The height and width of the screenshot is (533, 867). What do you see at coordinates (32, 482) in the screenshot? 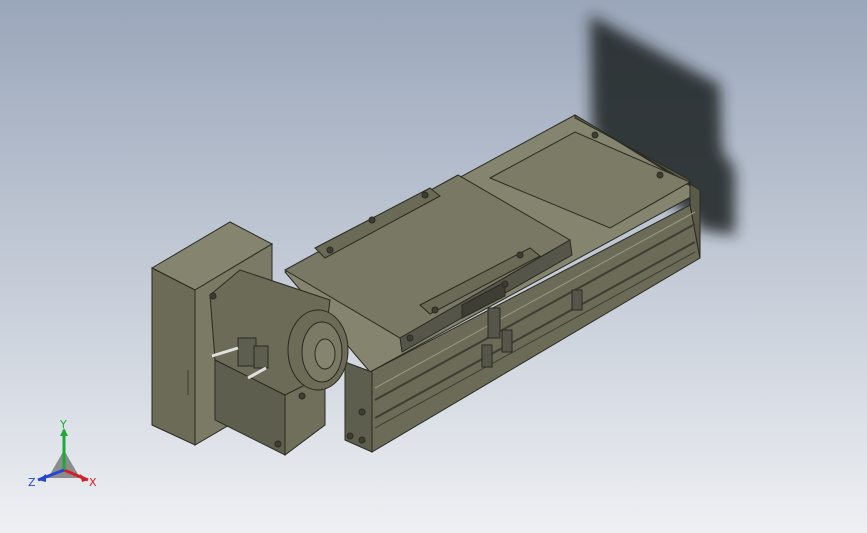
I see `z-axis-label: Z` at bounding box center [32, 482].